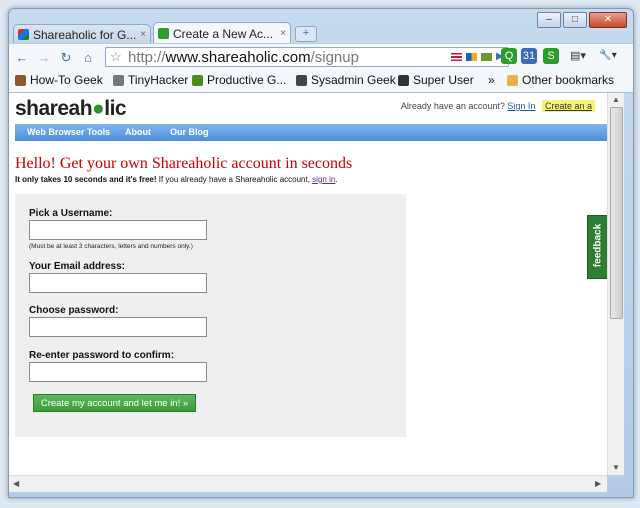 This screenshot has width=640, height=508. What do you see at coordinates (23, 34) in the screenshot?
I see `google-favicon-icon` at bounding box center [23, 34].